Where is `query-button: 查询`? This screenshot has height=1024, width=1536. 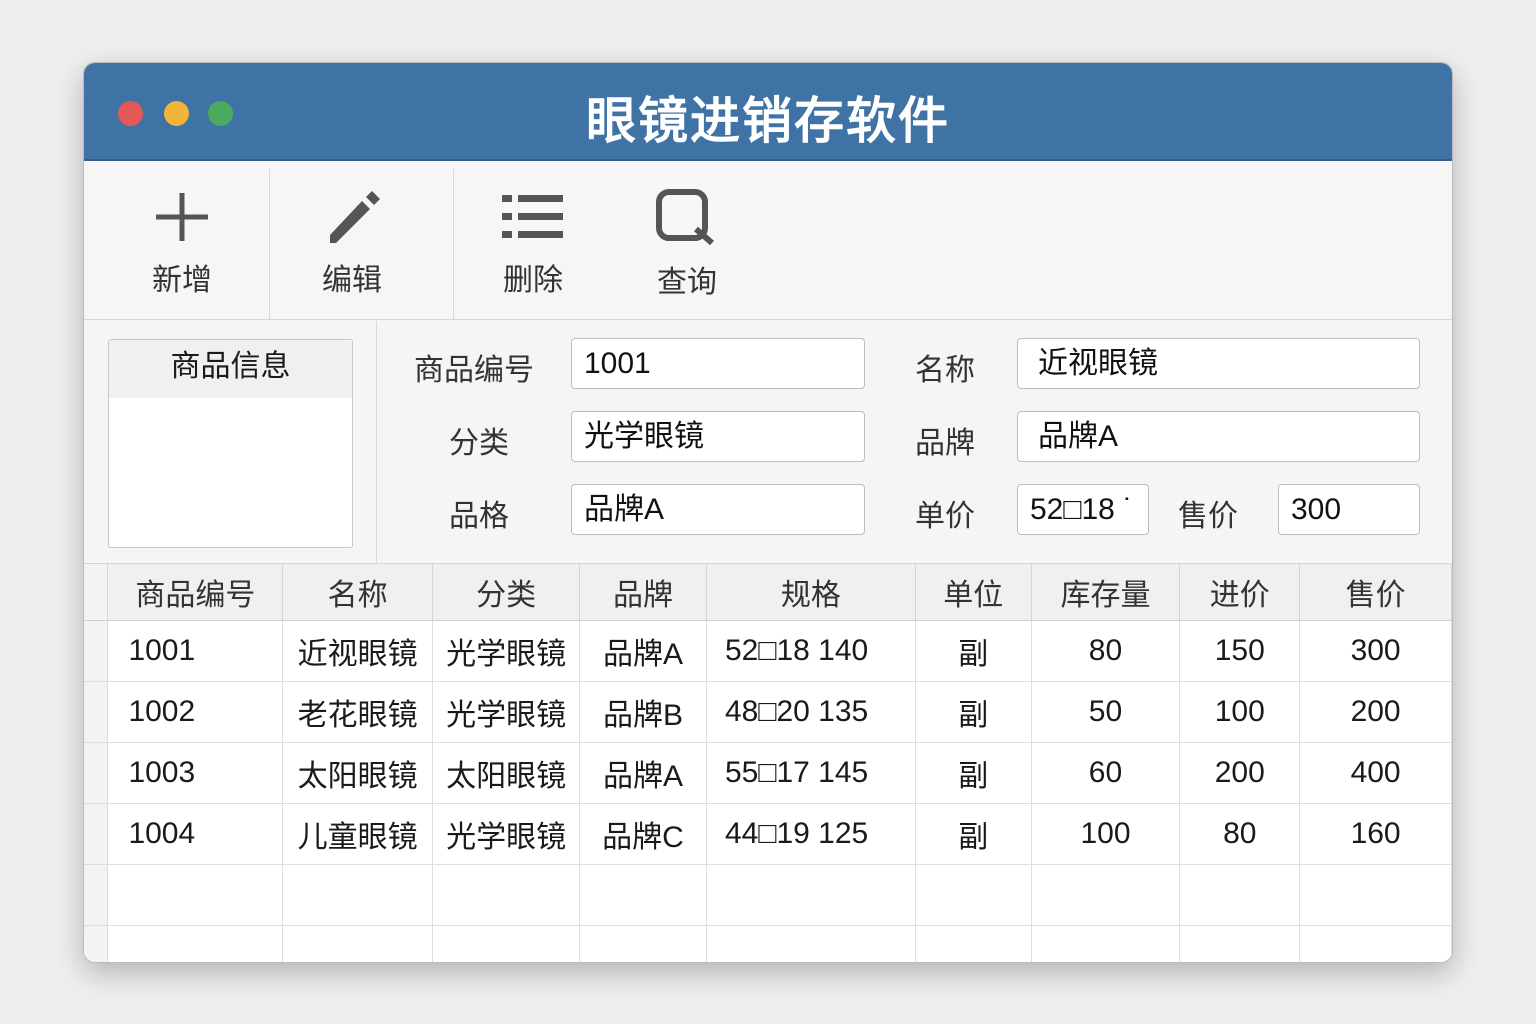
query-button: 查询 is located at coordinates (687, 241).